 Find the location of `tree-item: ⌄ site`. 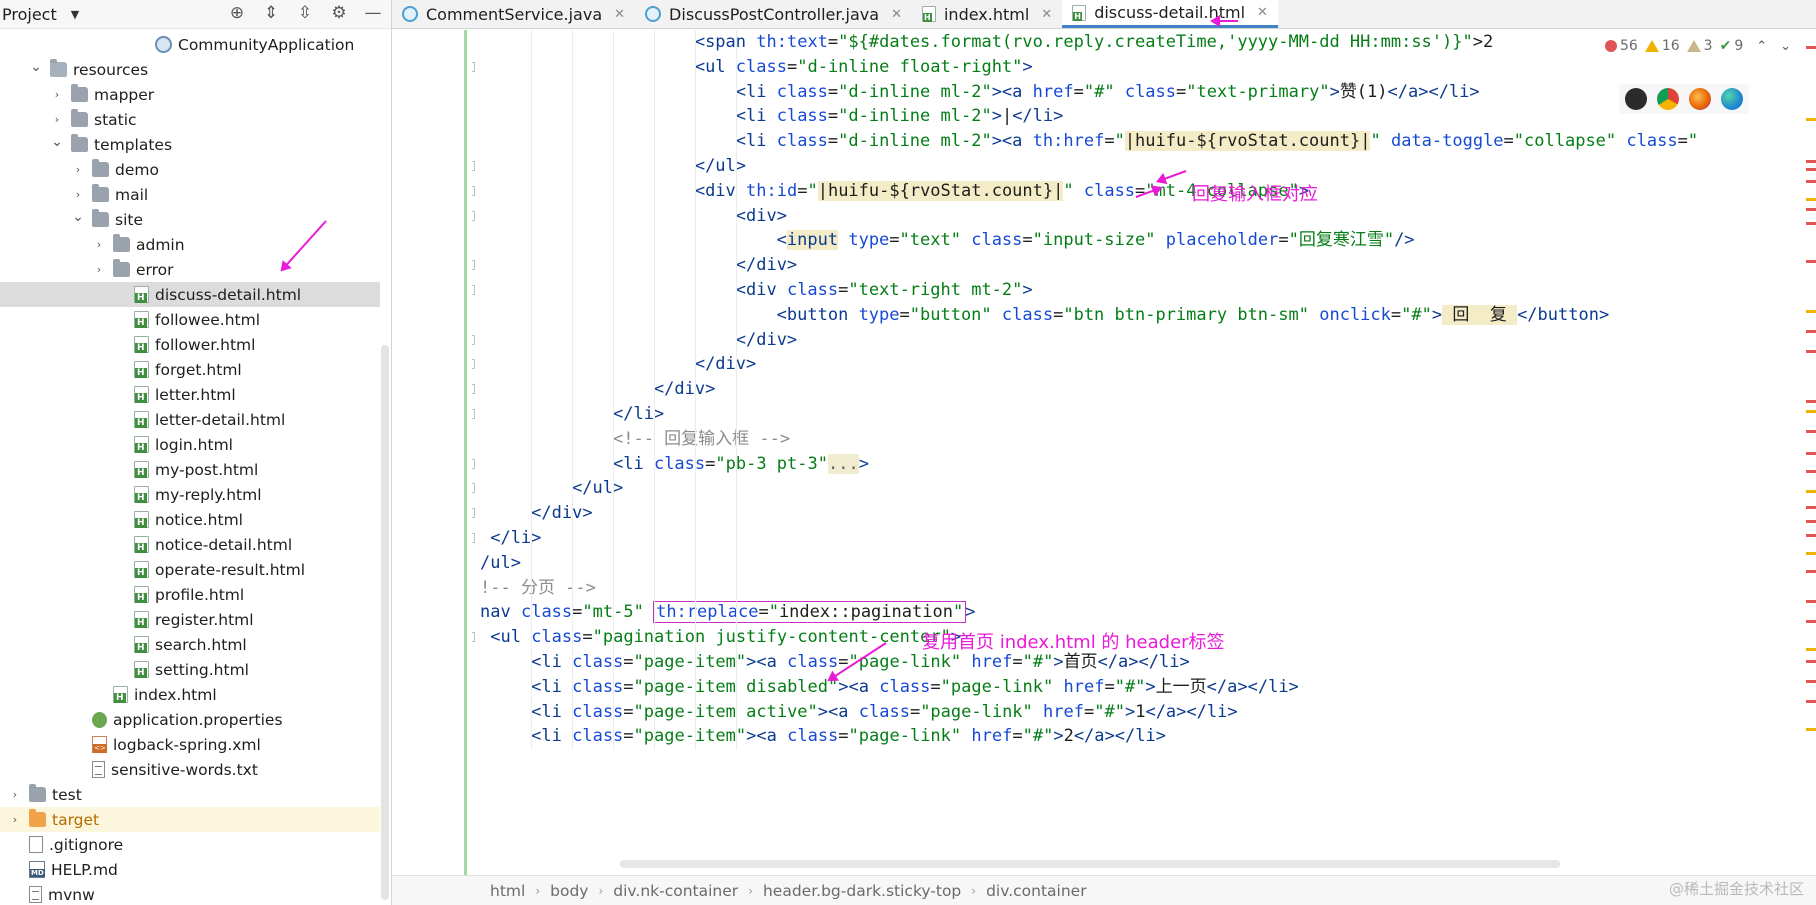

tree-item: ⌄ site is located at coordinates (190, 219).